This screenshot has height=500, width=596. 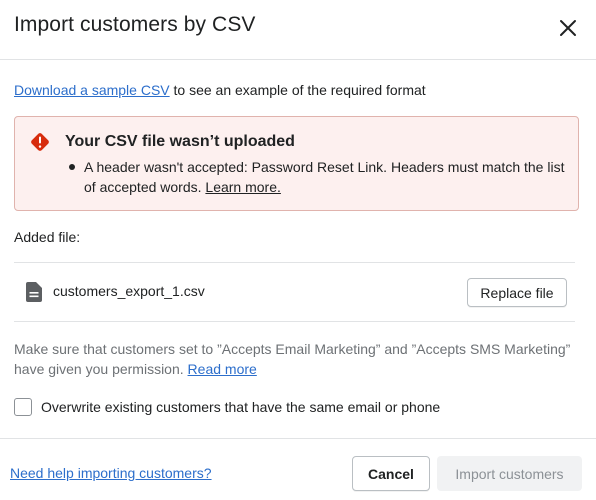 What do you see at coordinates (391, 473) in the screenshot?
I see `cancel-button: Cancel` at bounding box center [391, 473].